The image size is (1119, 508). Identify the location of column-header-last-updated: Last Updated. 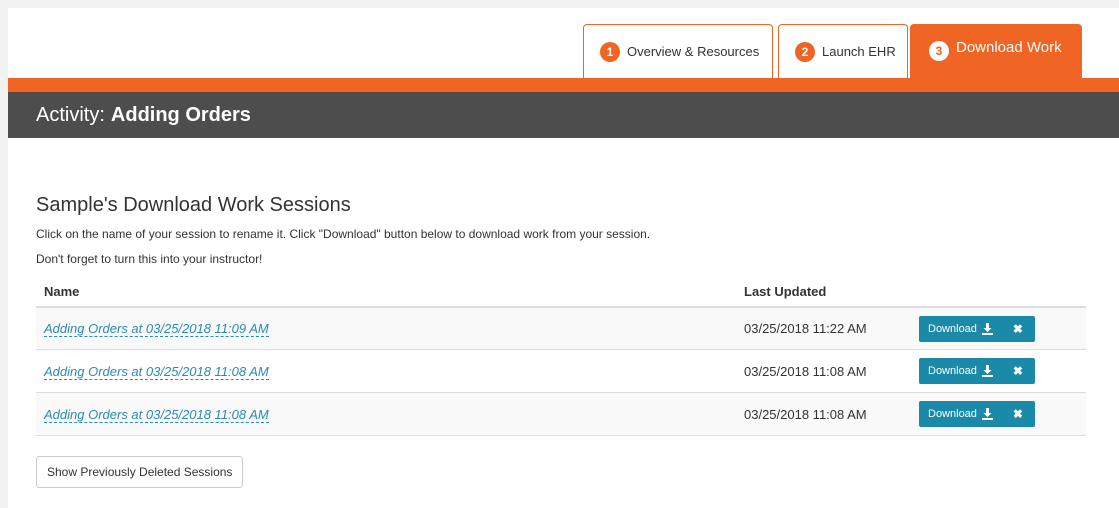
(823, 292).